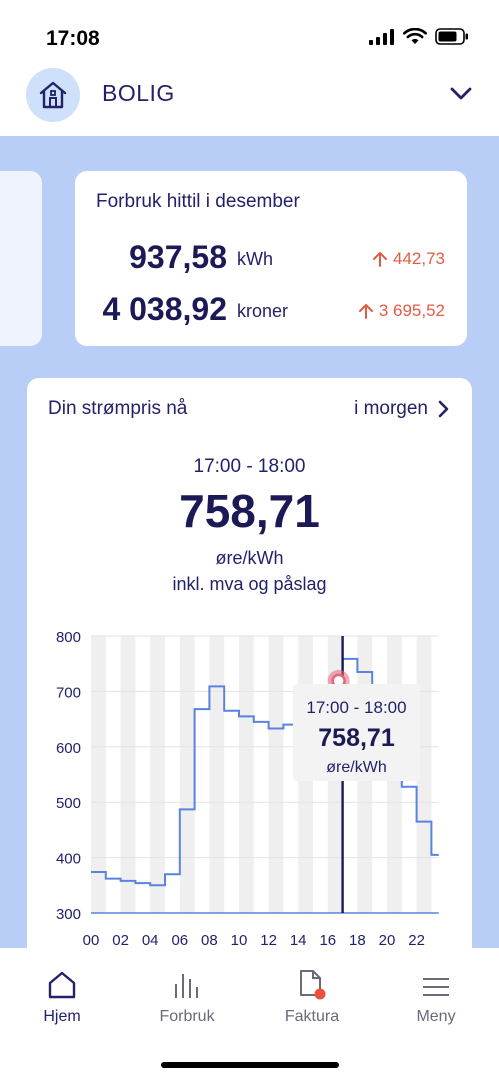 This screenshot has width=499, height=1080. Describe the element at coordinates (313, 985) in the screenshot. I see `invoice-icon` at that location.